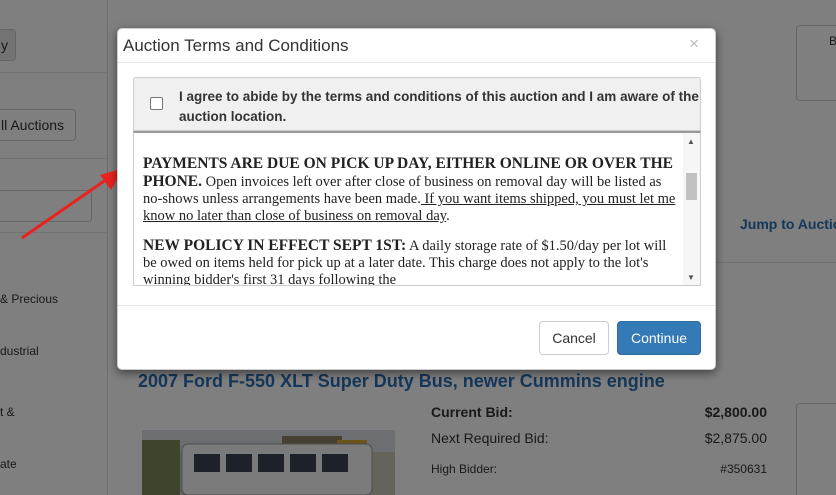  Describe the element at coordinates (448, 216) in the screenshot. I see `terms-text-span: .` at that location.